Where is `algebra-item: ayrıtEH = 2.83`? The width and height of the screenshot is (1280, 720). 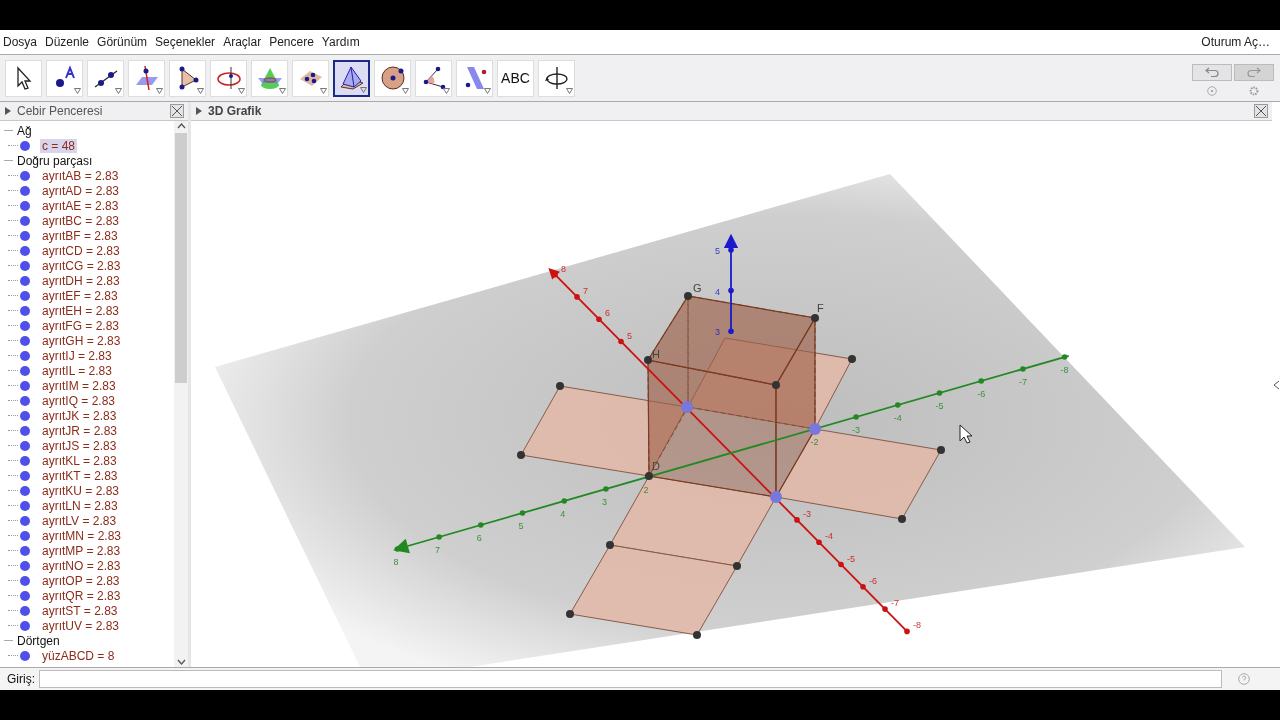 algebra-item: ayrıtEH = 2.83 is located at coordinates (81, 310).